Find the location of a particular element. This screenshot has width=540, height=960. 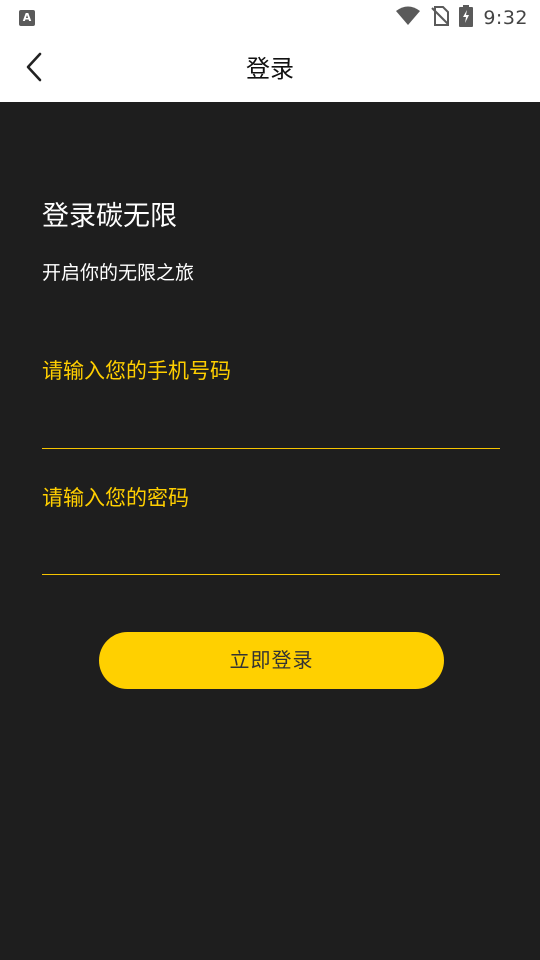

text-a-icon: A is located at coordinates (27, 18).